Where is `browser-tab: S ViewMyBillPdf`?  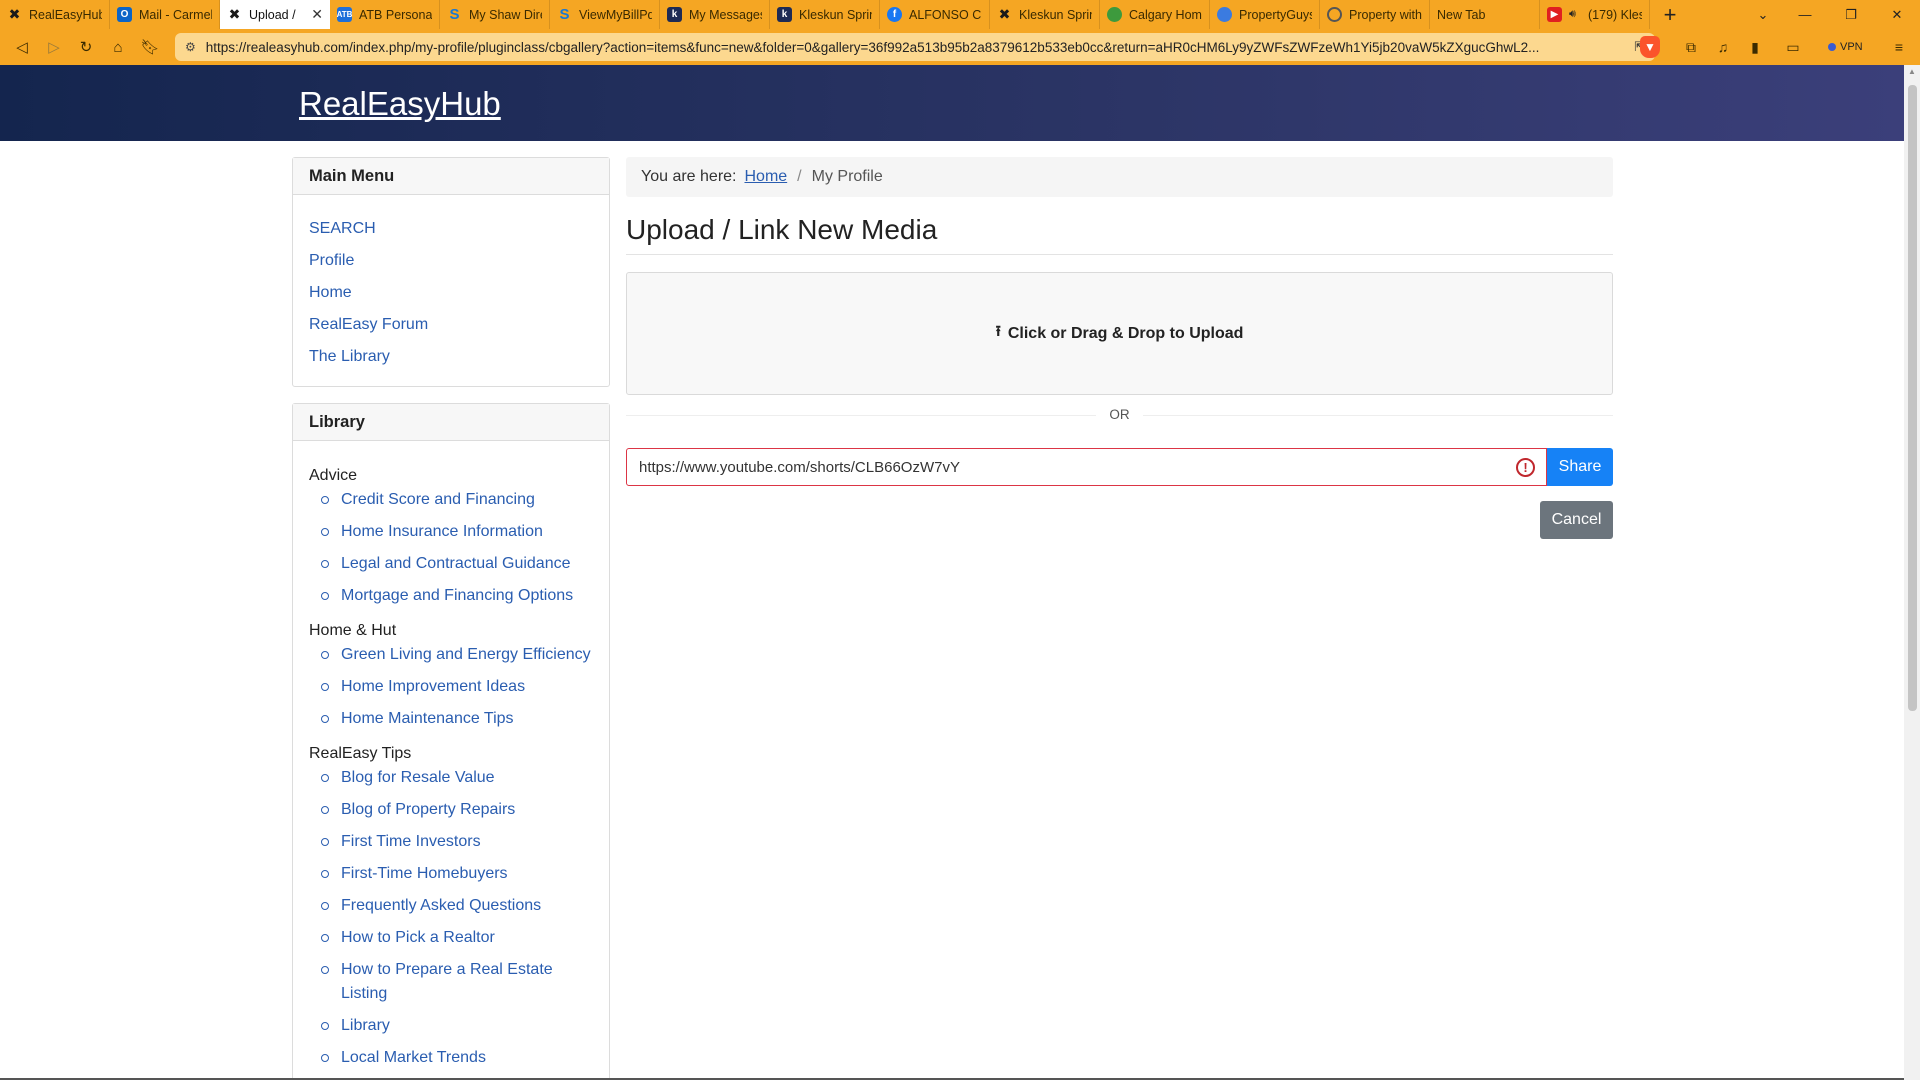 browser-tab: S ViewMyBillPdf is located at coordinates (605, 14).